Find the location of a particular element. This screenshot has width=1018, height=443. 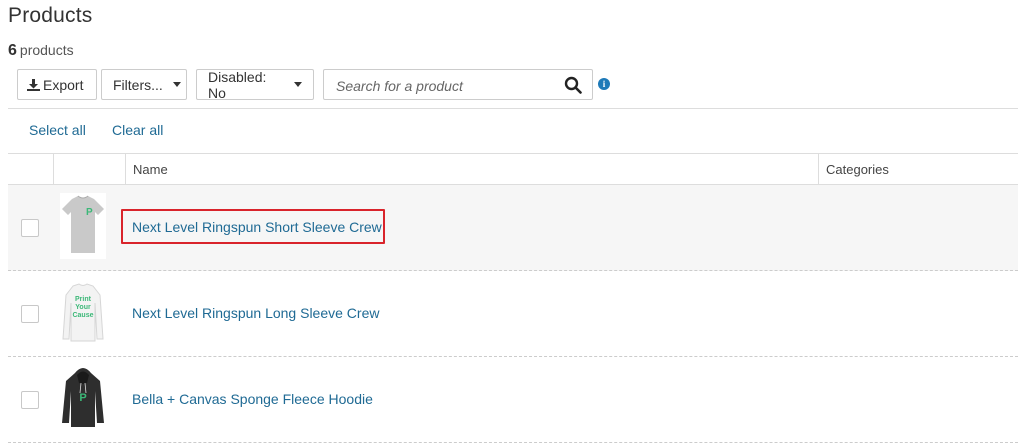

product-thumbnail-hoodie: P is located at coordinates (83, 398).